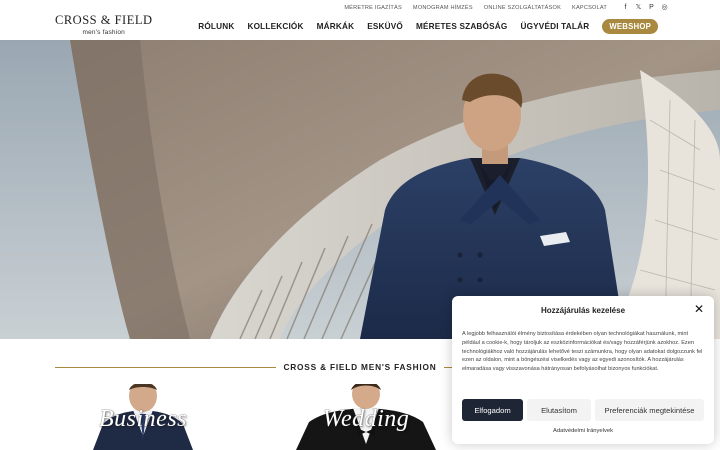  I want to click on instagram-icon: ◎, so click(664, 8).